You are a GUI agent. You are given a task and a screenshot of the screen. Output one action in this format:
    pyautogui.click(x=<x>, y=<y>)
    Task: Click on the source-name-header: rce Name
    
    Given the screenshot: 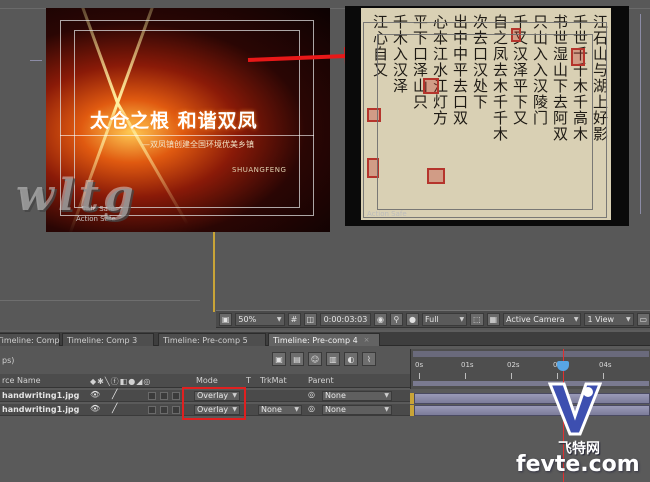 What is the action you would take?
    pyautogui.click(x=21, y=380)
    